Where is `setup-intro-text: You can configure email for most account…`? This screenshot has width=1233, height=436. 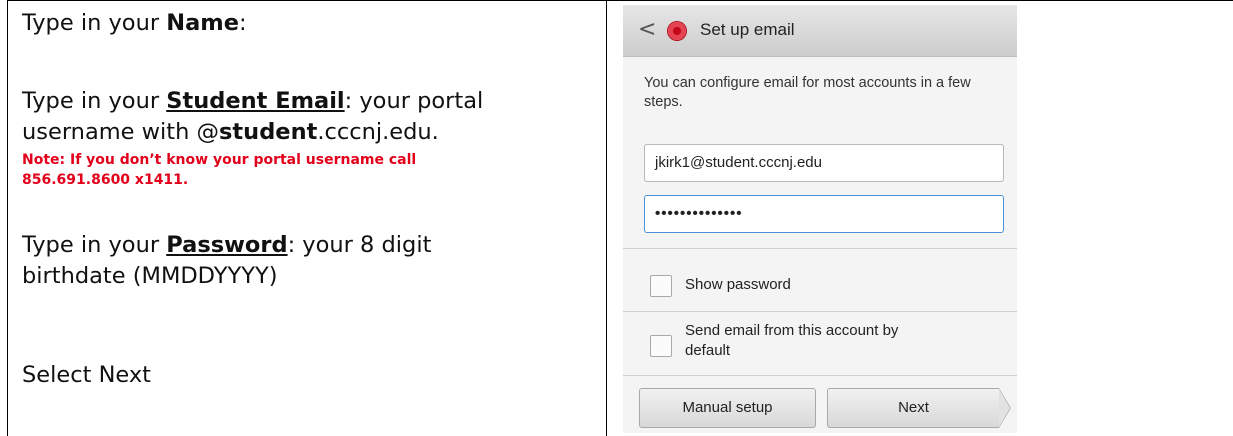
setup-intro-text: You can configure email for most account… is located at coordinates (807, 92).